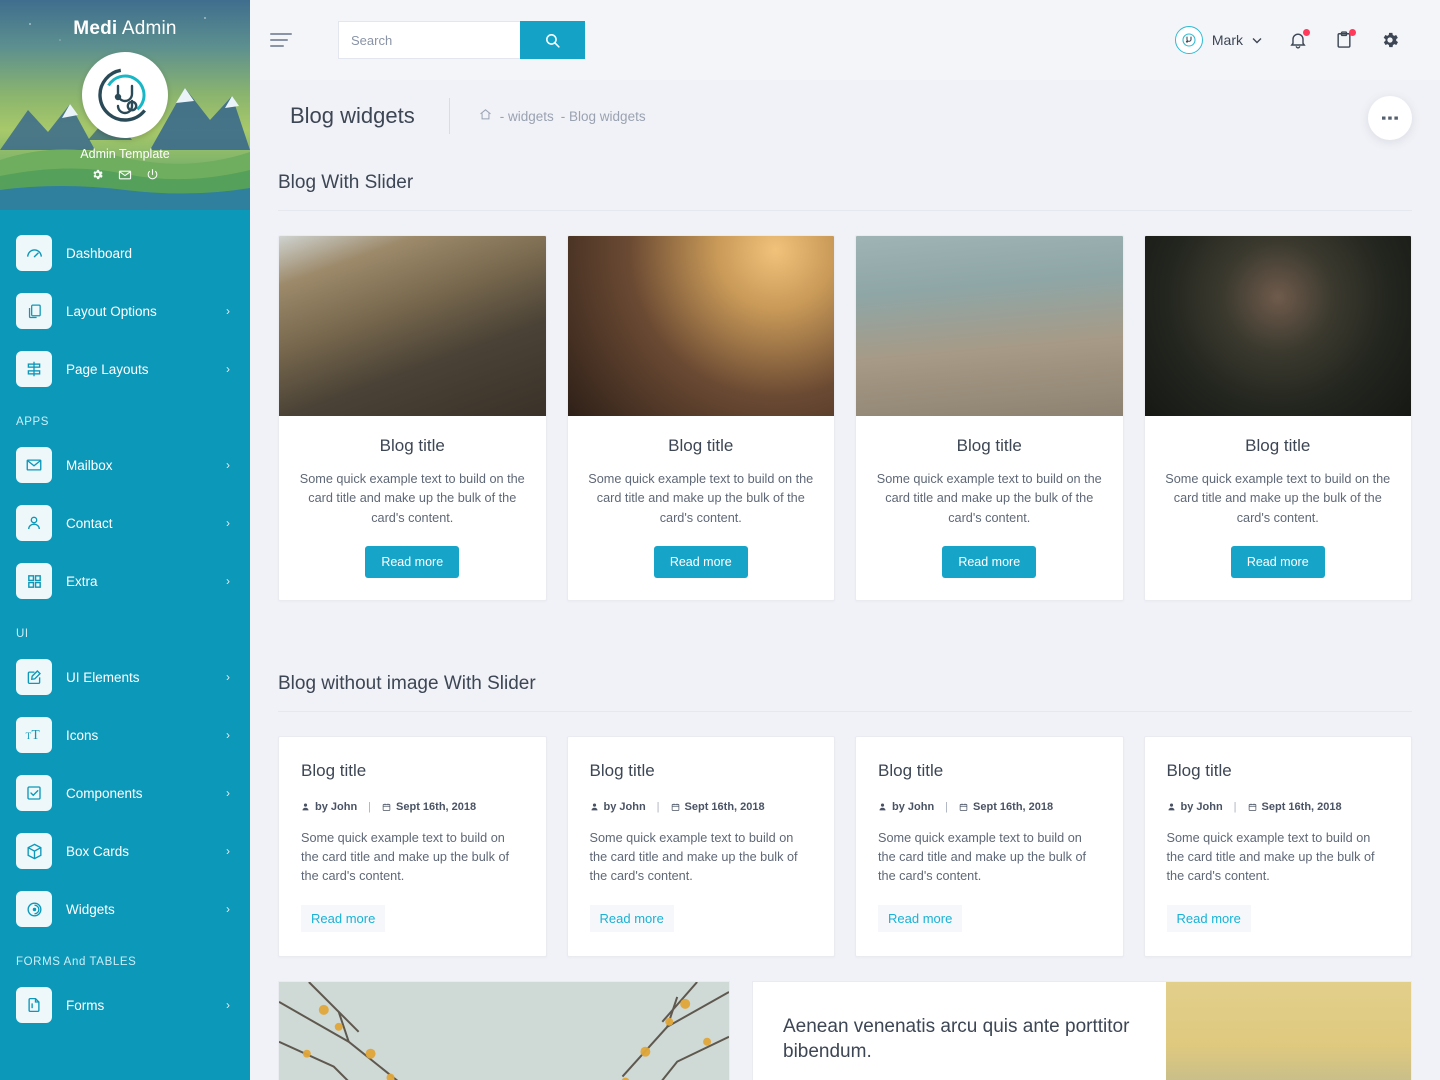 The width and height of the screenshot is (1440, 1080). What do you see at coordinates (603, 116) in the screenshot?
I see `breadcrumb-blog-widgets: - Blog widgets` at bounding box center [603, 116].